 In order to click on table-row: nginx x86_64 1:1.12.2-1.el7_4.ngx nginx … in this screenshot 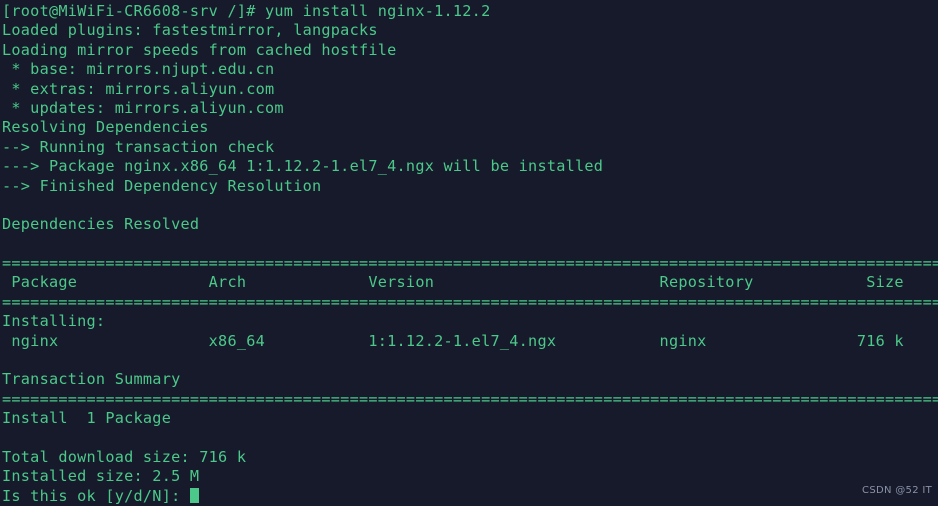, I will do `click(453, 340)`.